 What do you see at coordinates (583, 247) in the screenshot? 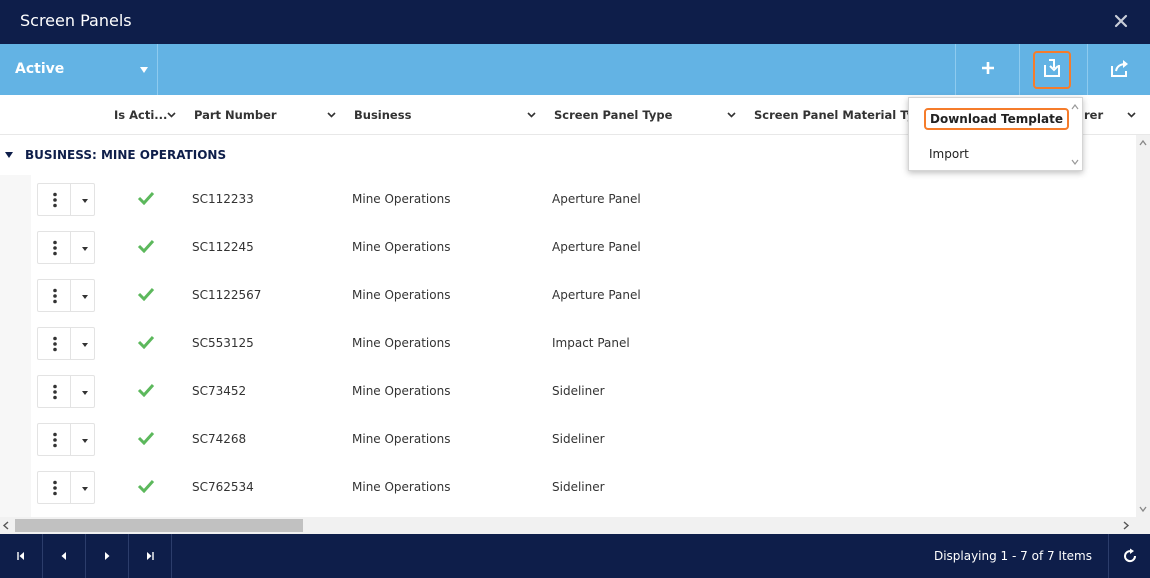
I see `table-row: SC112245 Mine Operations Aperture Panel` at bounding box center [583, 247].